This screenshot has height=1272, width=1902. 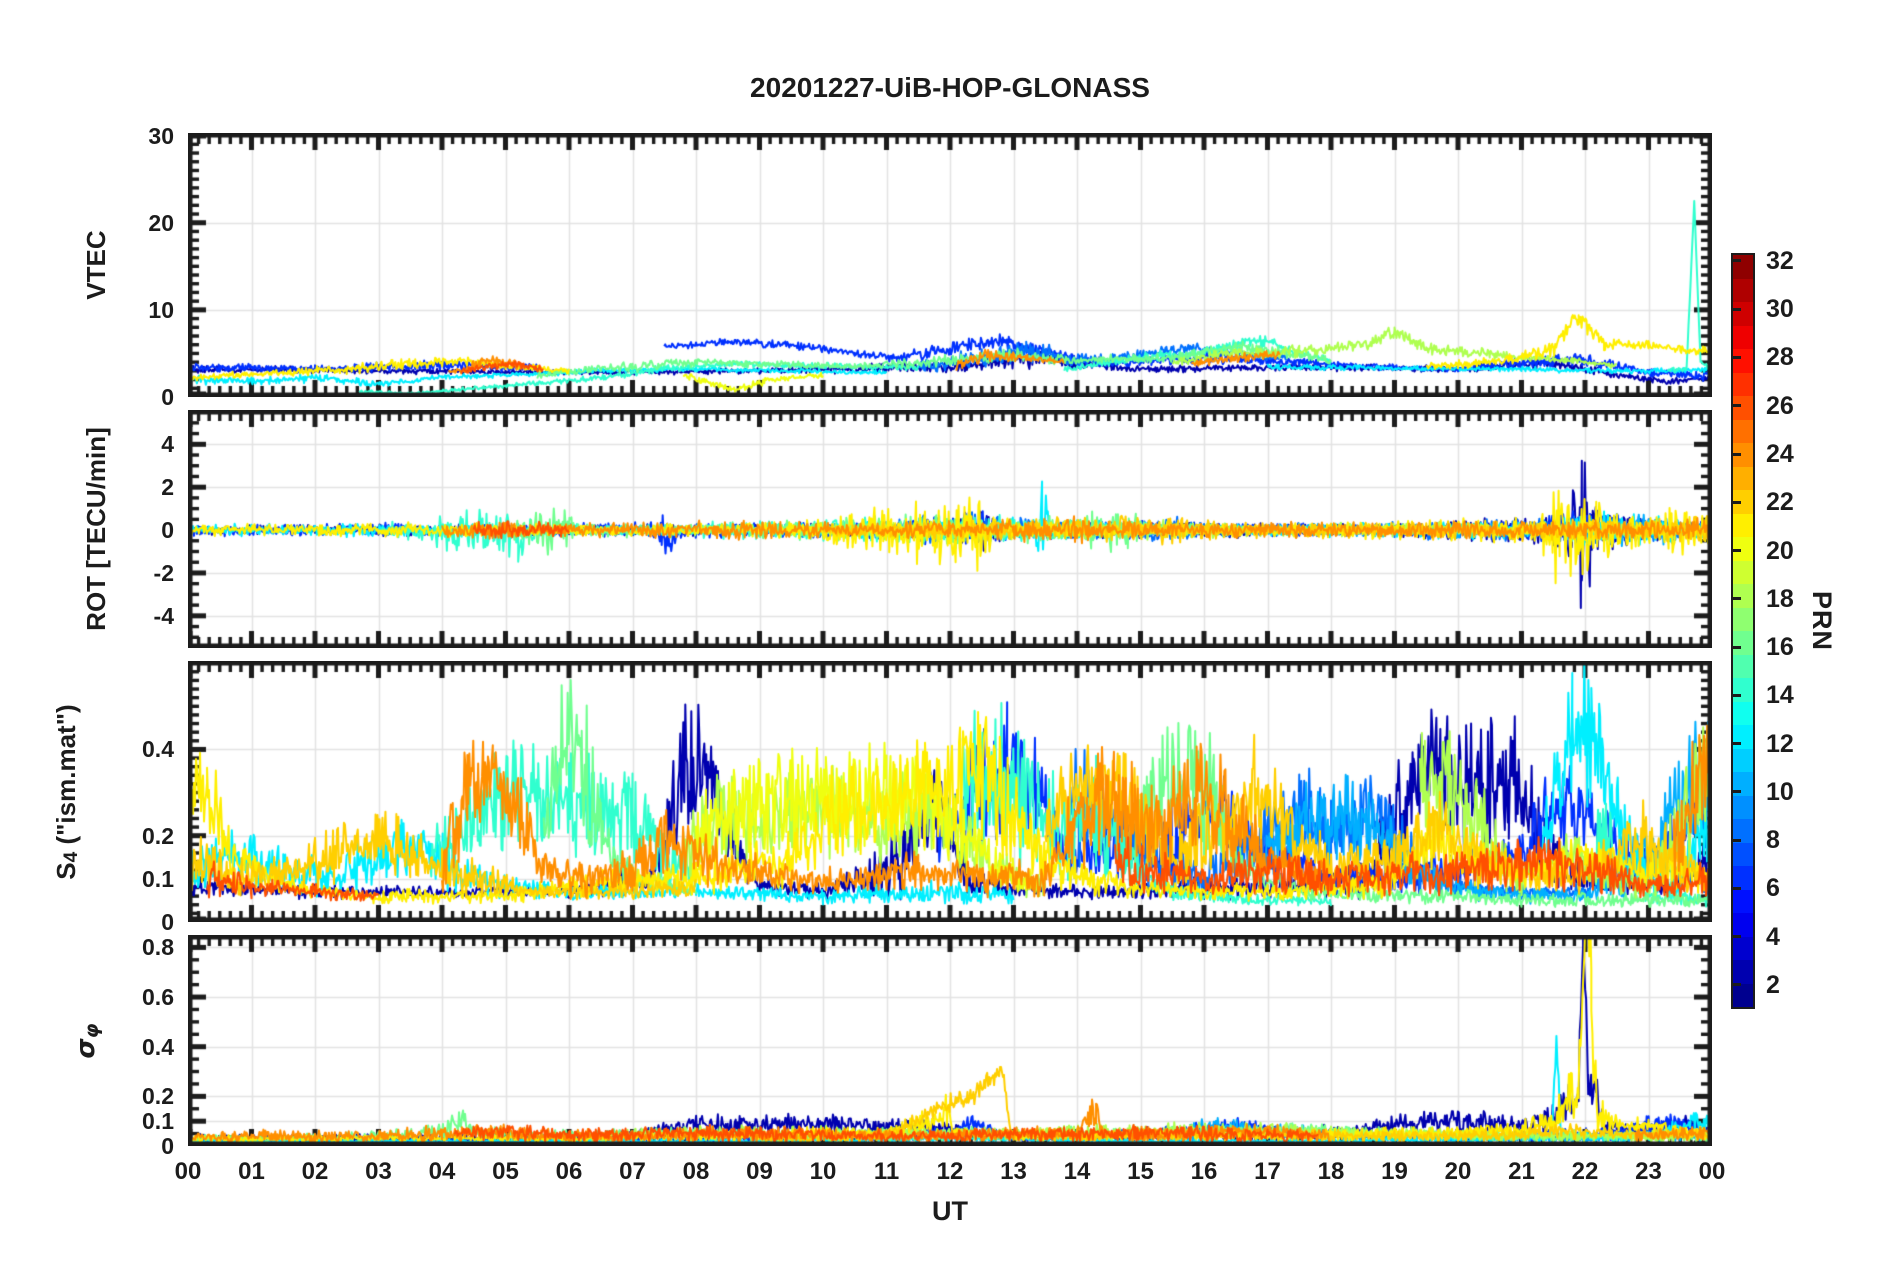 What do you see at coordinates (1712, 1171) in the screenshot?
I see `x-tick-label: 00` at bounding box center [1712, 1171].